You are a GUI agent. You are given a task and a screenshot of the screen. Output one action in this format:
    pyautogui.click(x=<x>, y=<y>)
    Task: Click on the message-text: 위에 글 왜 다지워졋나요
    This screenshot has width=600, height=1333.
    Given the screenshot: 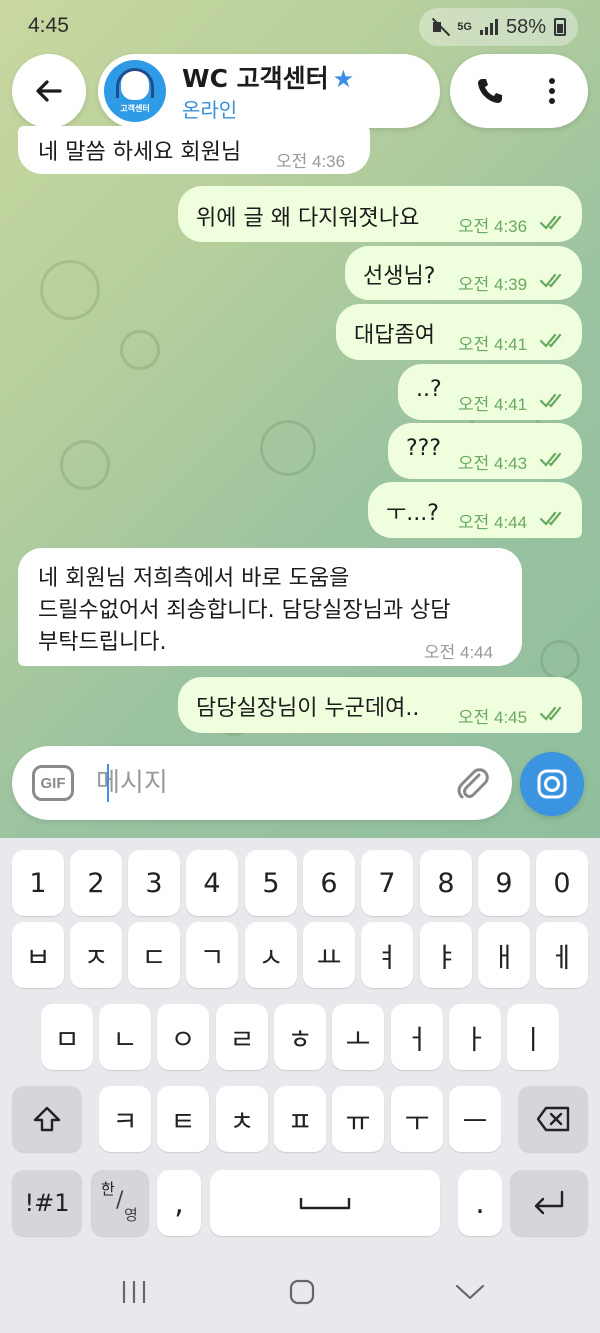 What is the action you would take?
    pyautogui.click(x=308, y=218)
    